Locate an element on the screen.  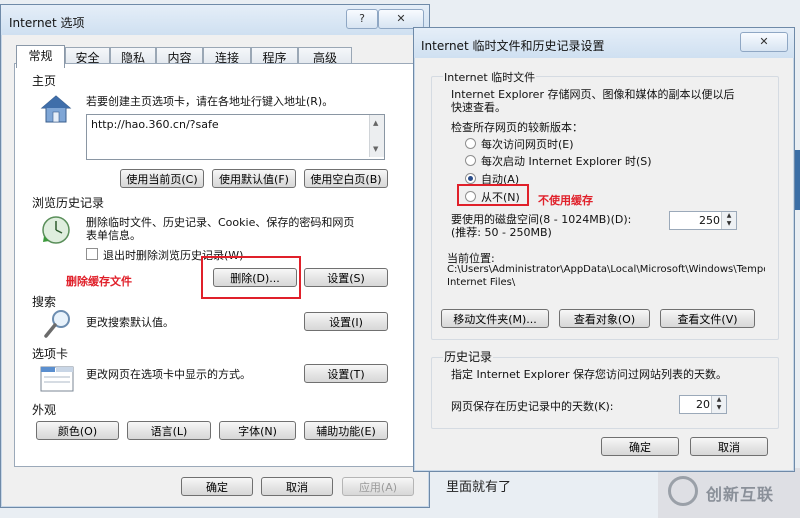
fonts-button: 字体(N) is located at coordinates (257, 430).